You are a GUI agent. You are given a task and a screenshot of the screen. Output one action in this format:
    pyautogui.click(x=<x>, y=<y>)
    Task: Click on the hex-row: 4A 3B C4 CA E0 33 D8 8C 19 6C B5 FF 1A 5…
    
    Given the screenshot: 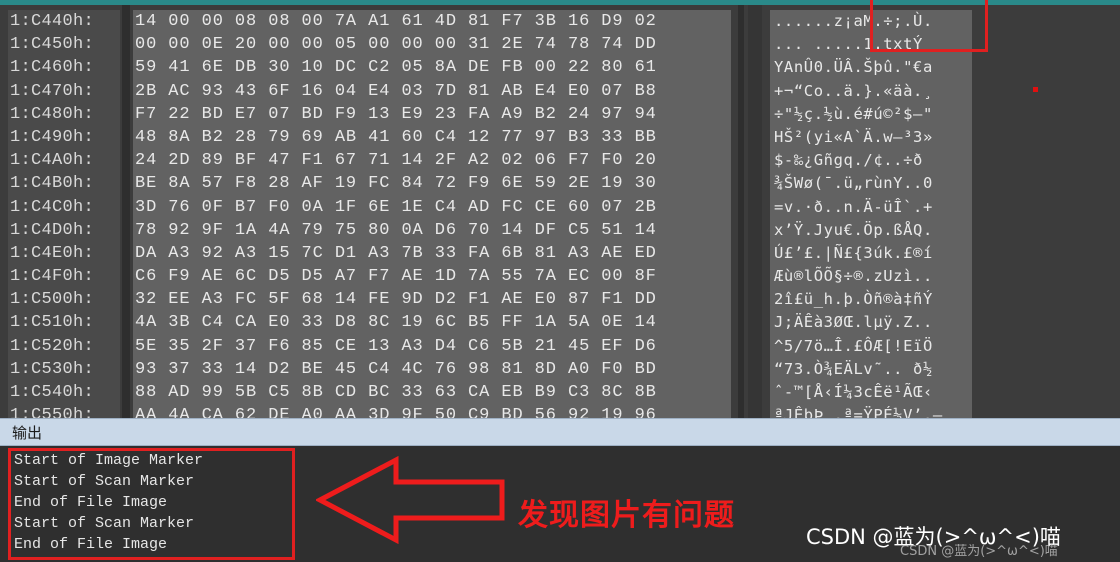 What is the action you would take?
    pyautogui.click(x=396, y=323)
    